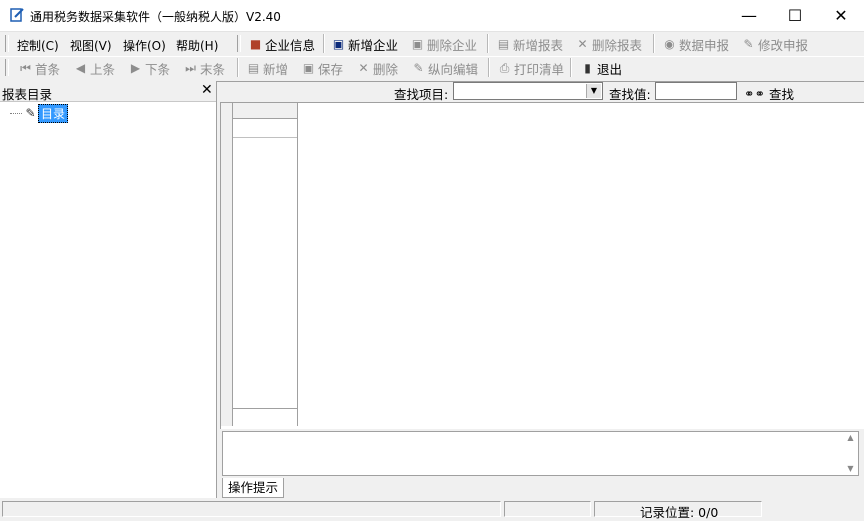  I want to click on next-icon: ▶, so click(135, 67).